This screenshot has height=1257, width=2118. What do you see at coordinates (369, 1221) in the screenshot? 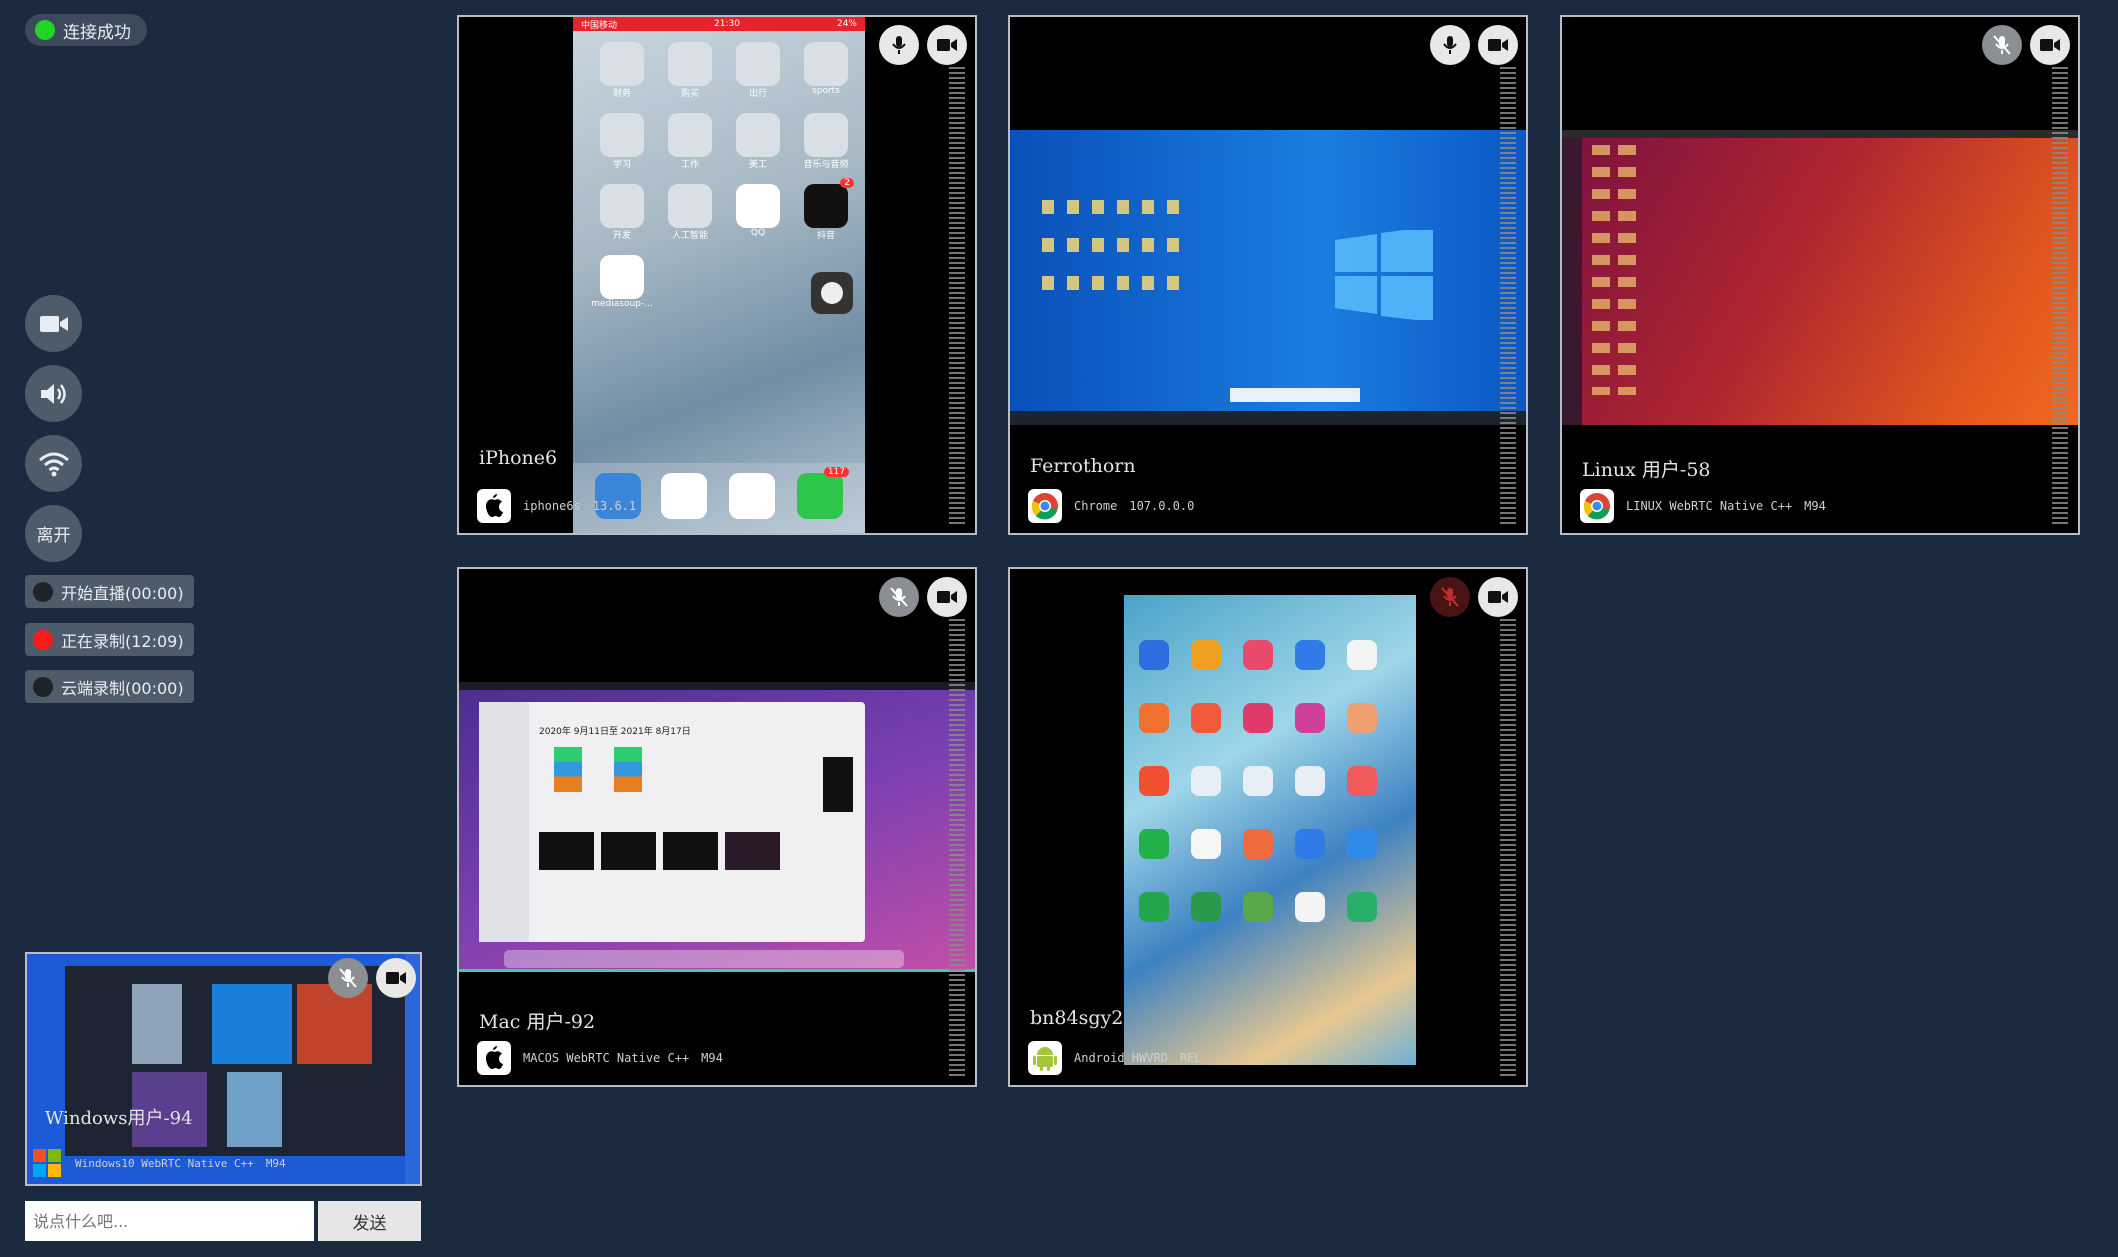
I see `send-button: 发送` at bounding box center [369, 1221].